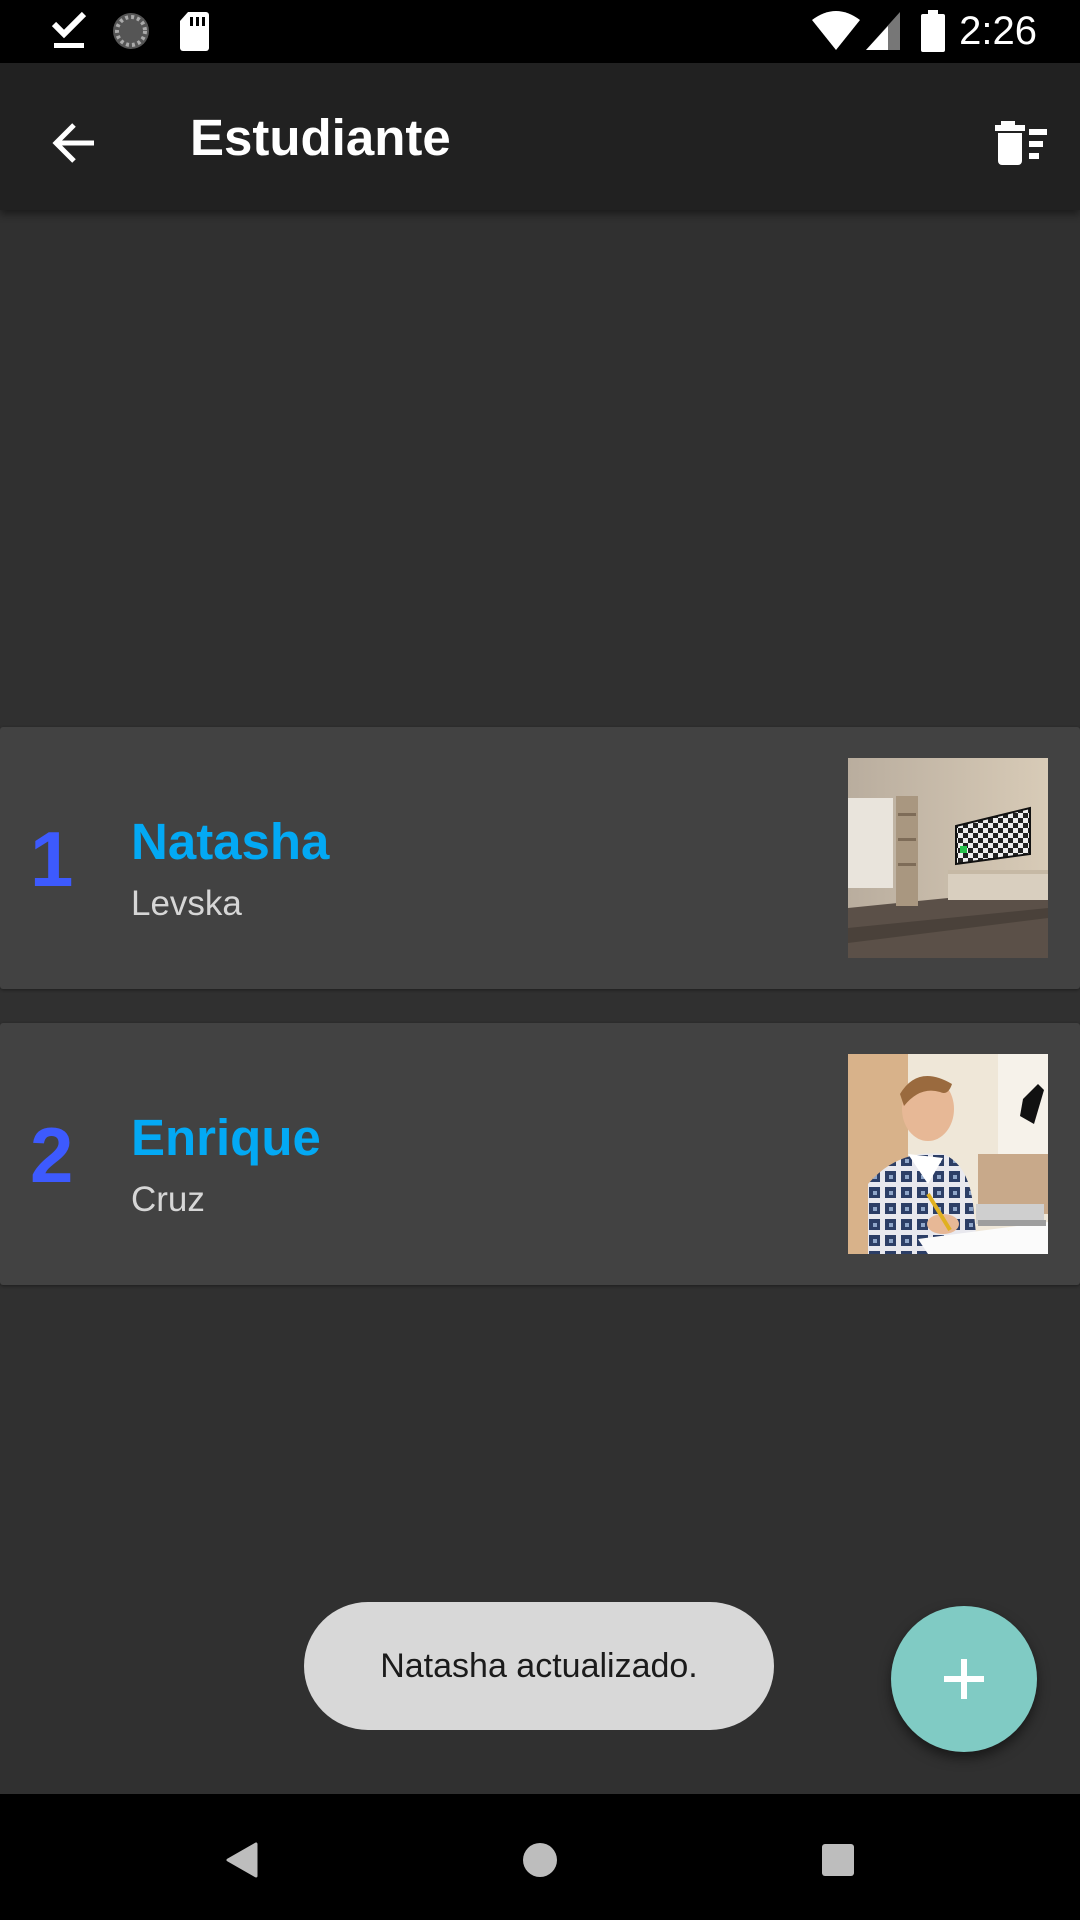 This screenshot has height=1920, width=1080. What do you see at coordinates (69, 29) in the screenshot?
I see `download-done-icon` at bounding box center [69, 29].